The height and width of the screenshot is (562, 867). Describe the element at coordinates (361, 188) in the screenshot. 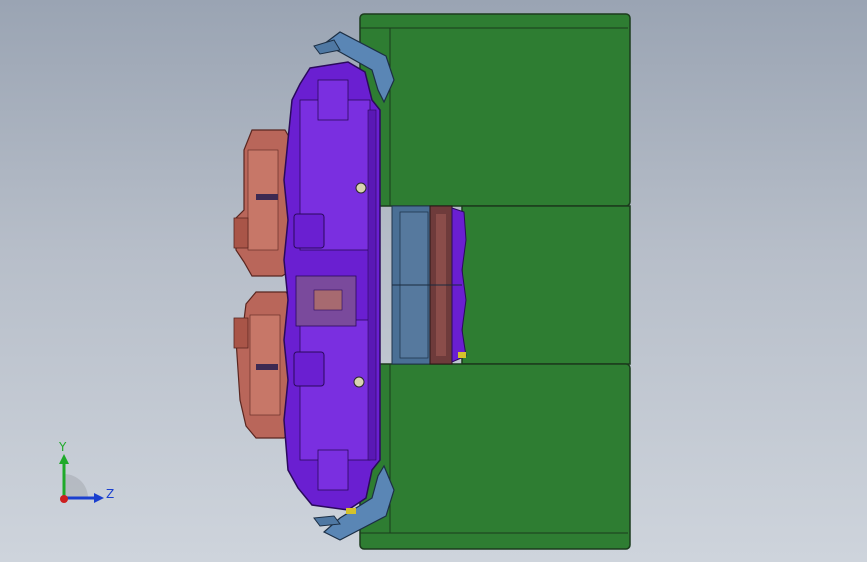

I see `screw-top` at that location.